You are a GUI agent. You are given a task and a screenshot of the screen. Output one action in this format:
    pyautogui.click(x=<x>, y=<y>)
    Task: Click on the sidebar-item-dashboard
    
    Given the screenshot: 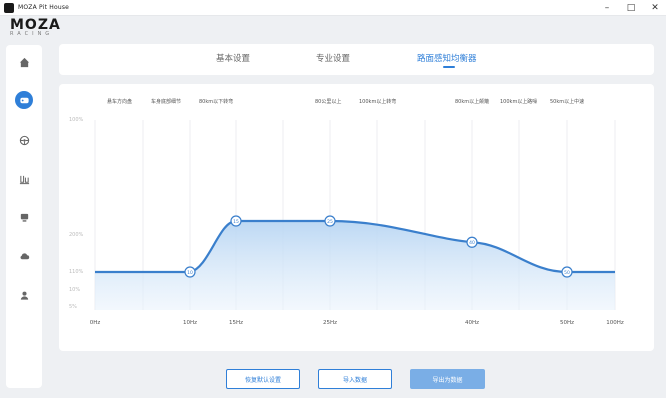 What is the action you would take?
    pyautogui.click(x=24, y=217)
    